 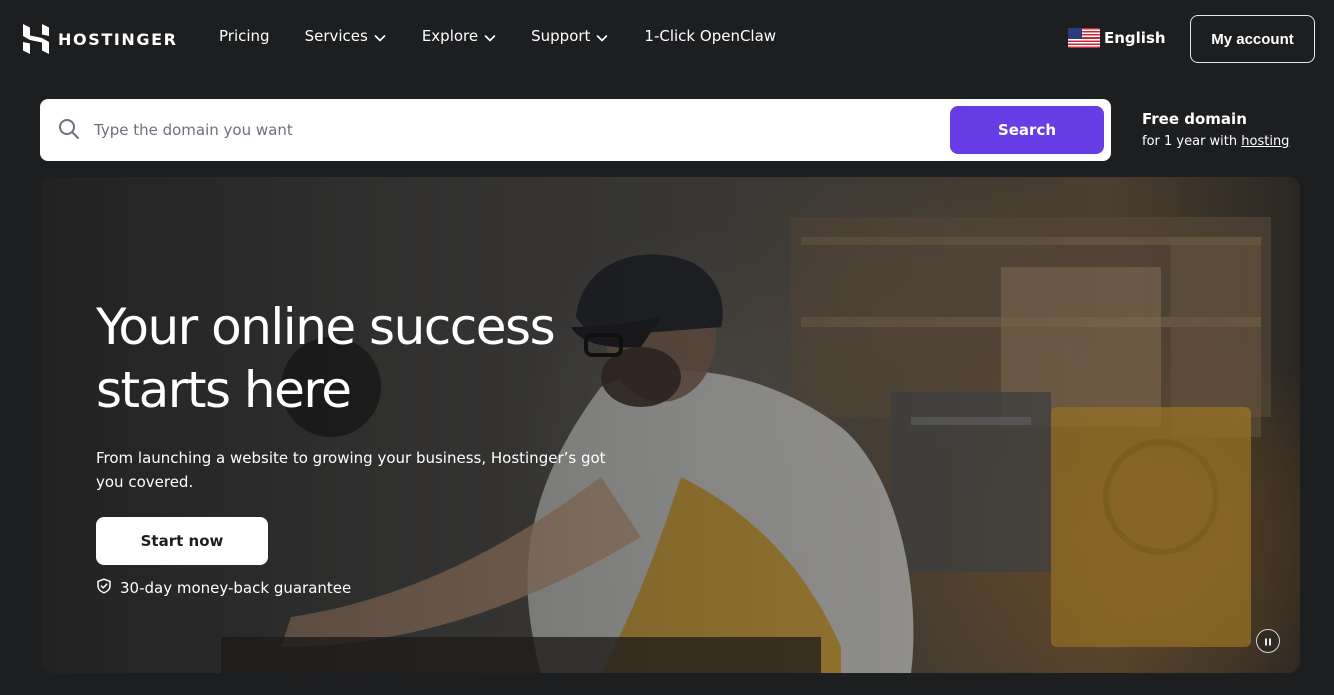 I want to click on brand-logo: HOSTINGER, so click(x=100, y=39).